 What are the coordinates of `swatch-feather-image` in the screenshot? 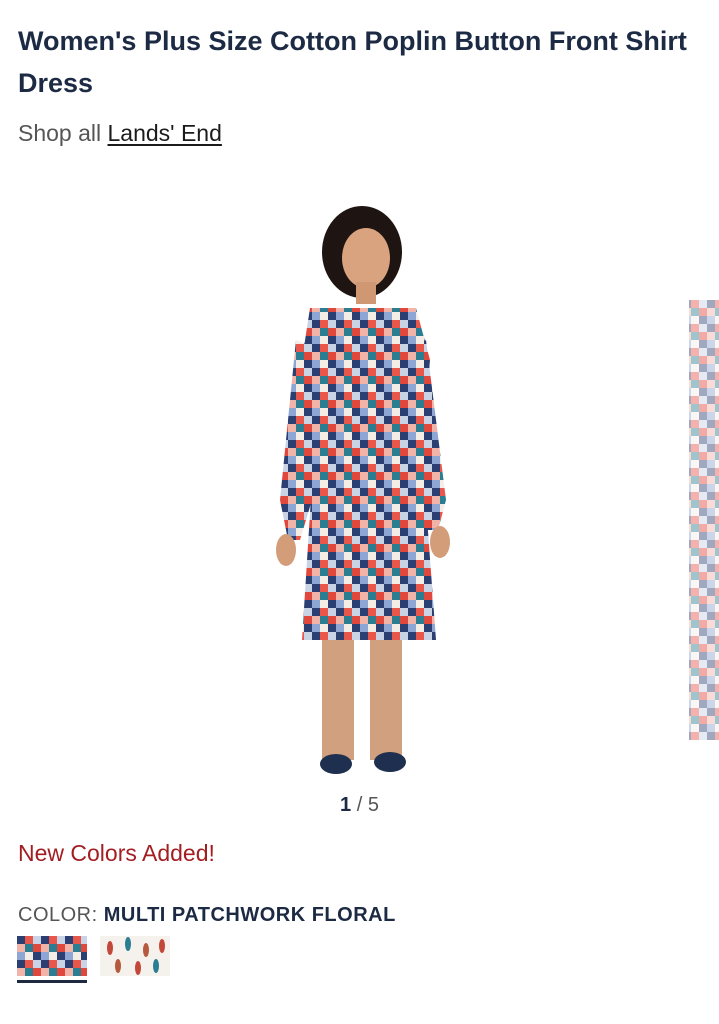 It's located at (135, 956).